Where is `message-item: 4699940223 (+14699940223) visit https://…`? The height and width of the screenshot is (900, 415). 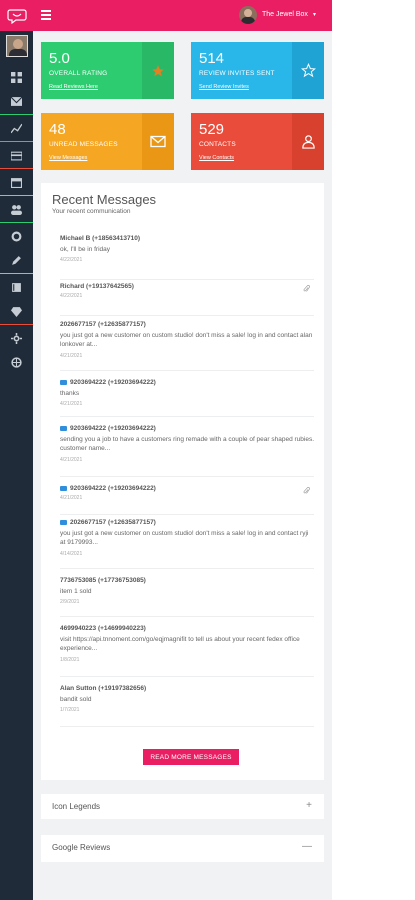 message-item: 4699940223 (+14699940223) visit https://… is located at coordinates (187, 651).